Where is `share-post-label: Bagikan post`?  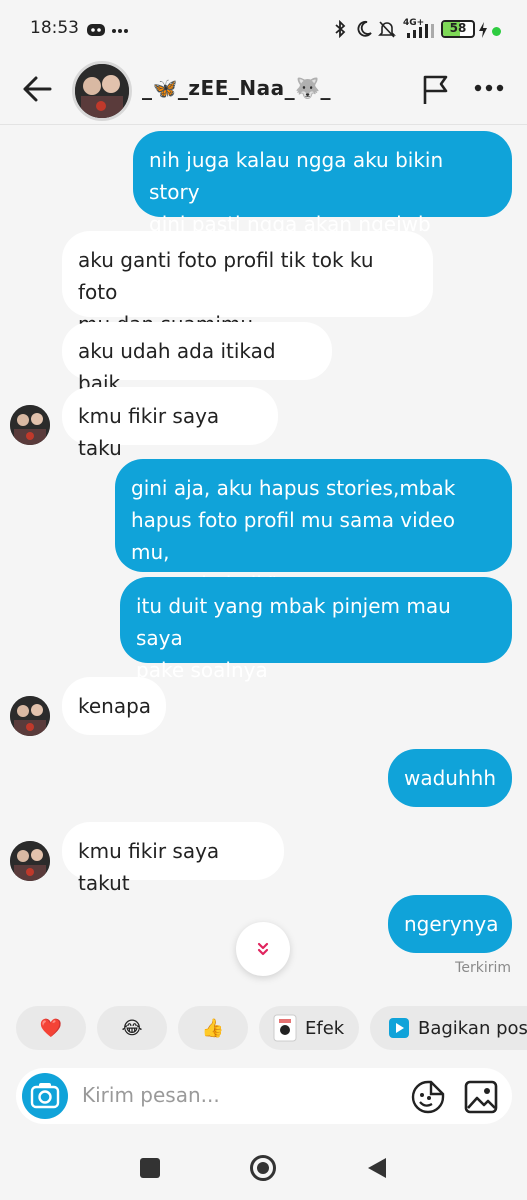
share-post-label: Bagikan post is located at coordinates (472, 1028).